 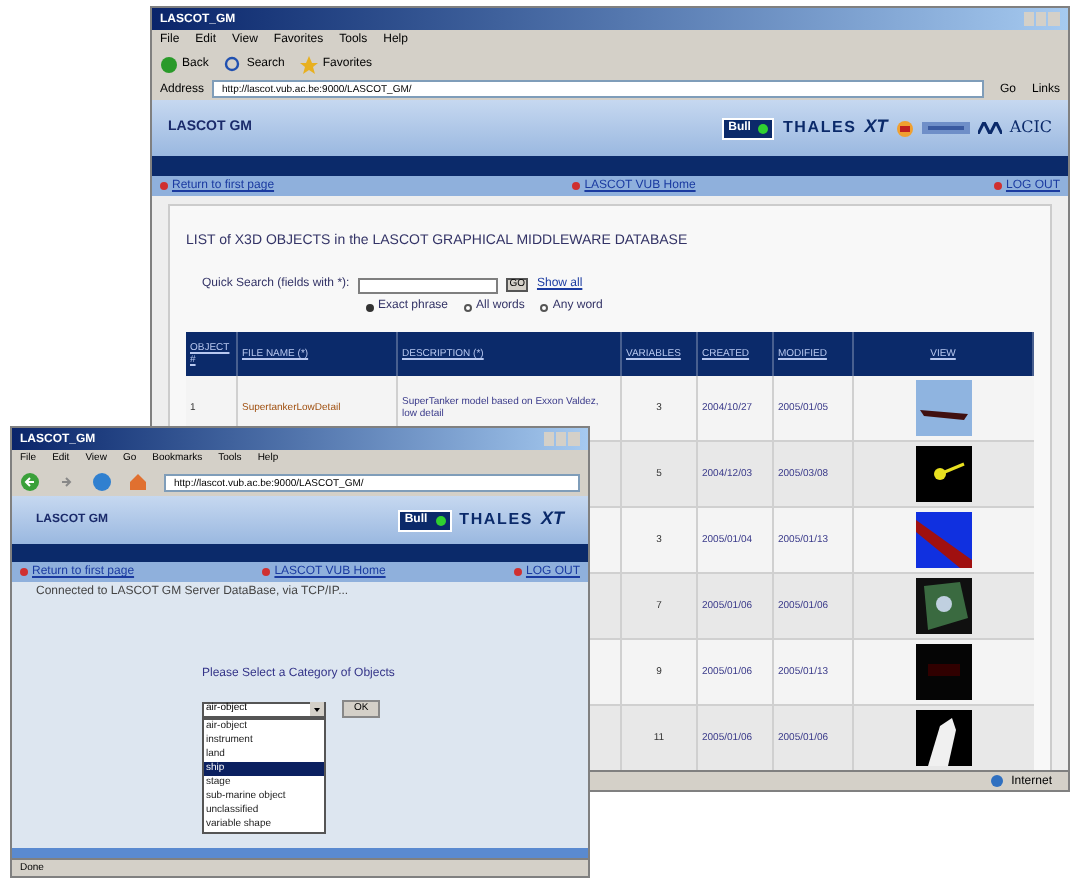 What do you see at coordinates (904, 128) in the screenshot?
I see `emblem-icon` at bounding box center [904, 128].